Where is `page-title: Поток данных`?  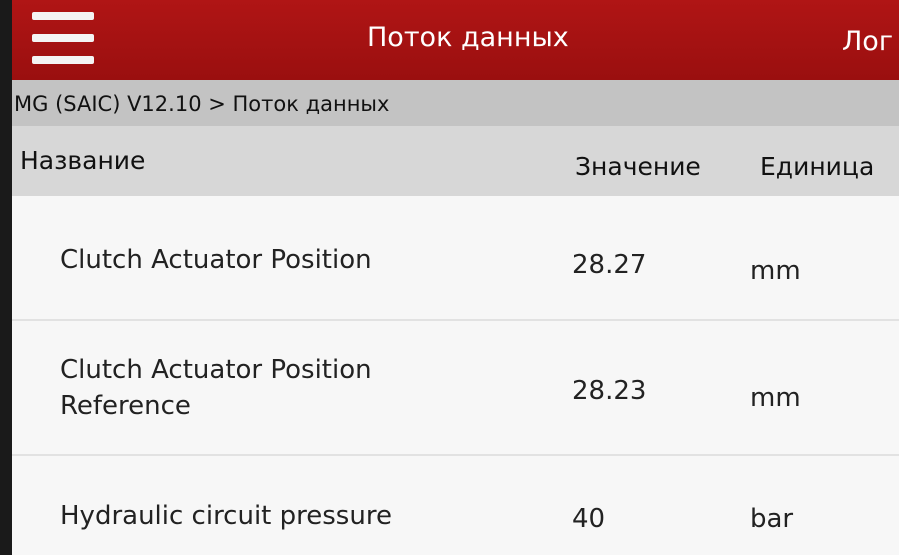 page-title: Поток данных is located at coordinates (468, 37).